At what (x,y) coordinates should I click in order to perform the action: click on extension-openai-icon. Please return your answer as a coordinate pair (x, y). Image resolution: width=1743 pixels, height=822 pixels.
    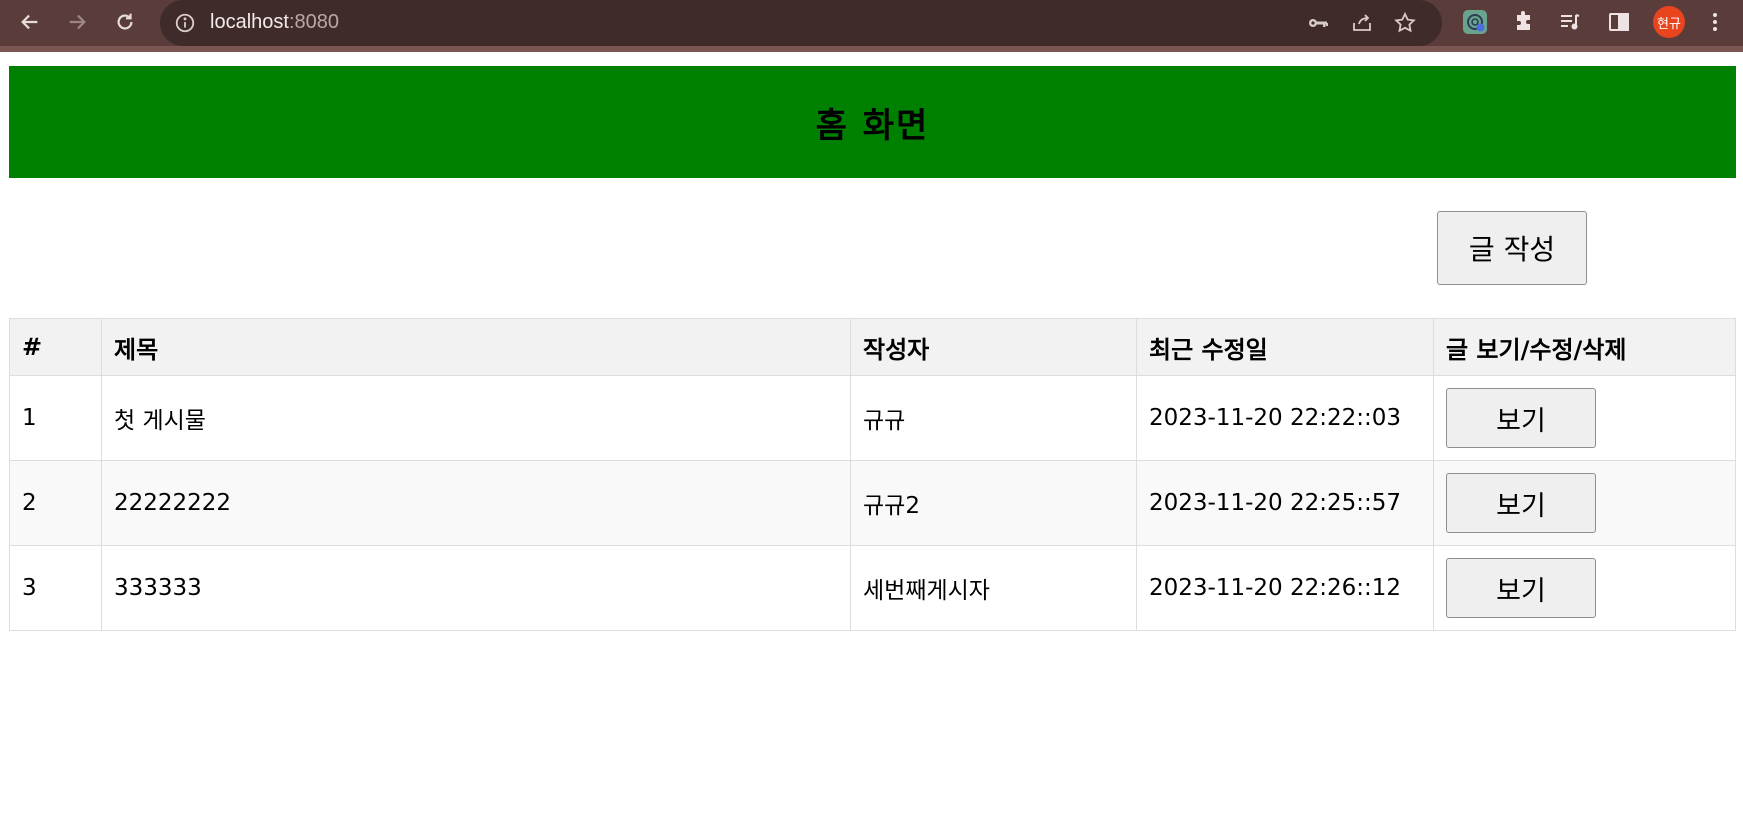
    Looking at the image, I should click on (1475, 22).